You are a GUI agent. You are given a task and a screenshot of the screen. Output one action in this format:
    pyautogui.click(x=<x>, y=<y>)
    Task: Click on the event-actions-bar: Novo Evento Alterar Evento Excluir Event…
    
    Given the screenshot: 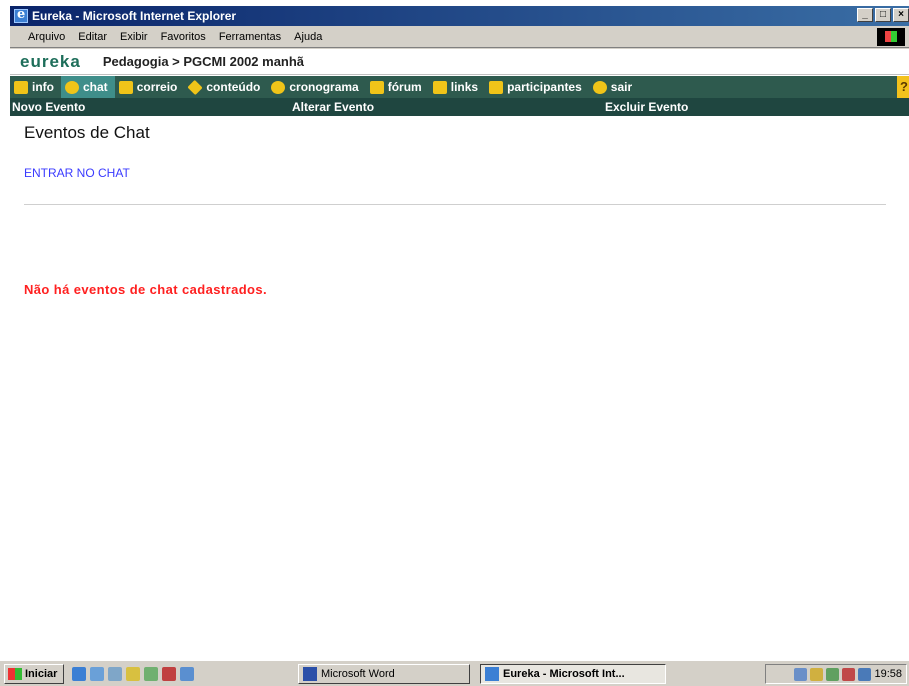 What is the action you would take?
    pyautogui.click(x=459, y=107)
    